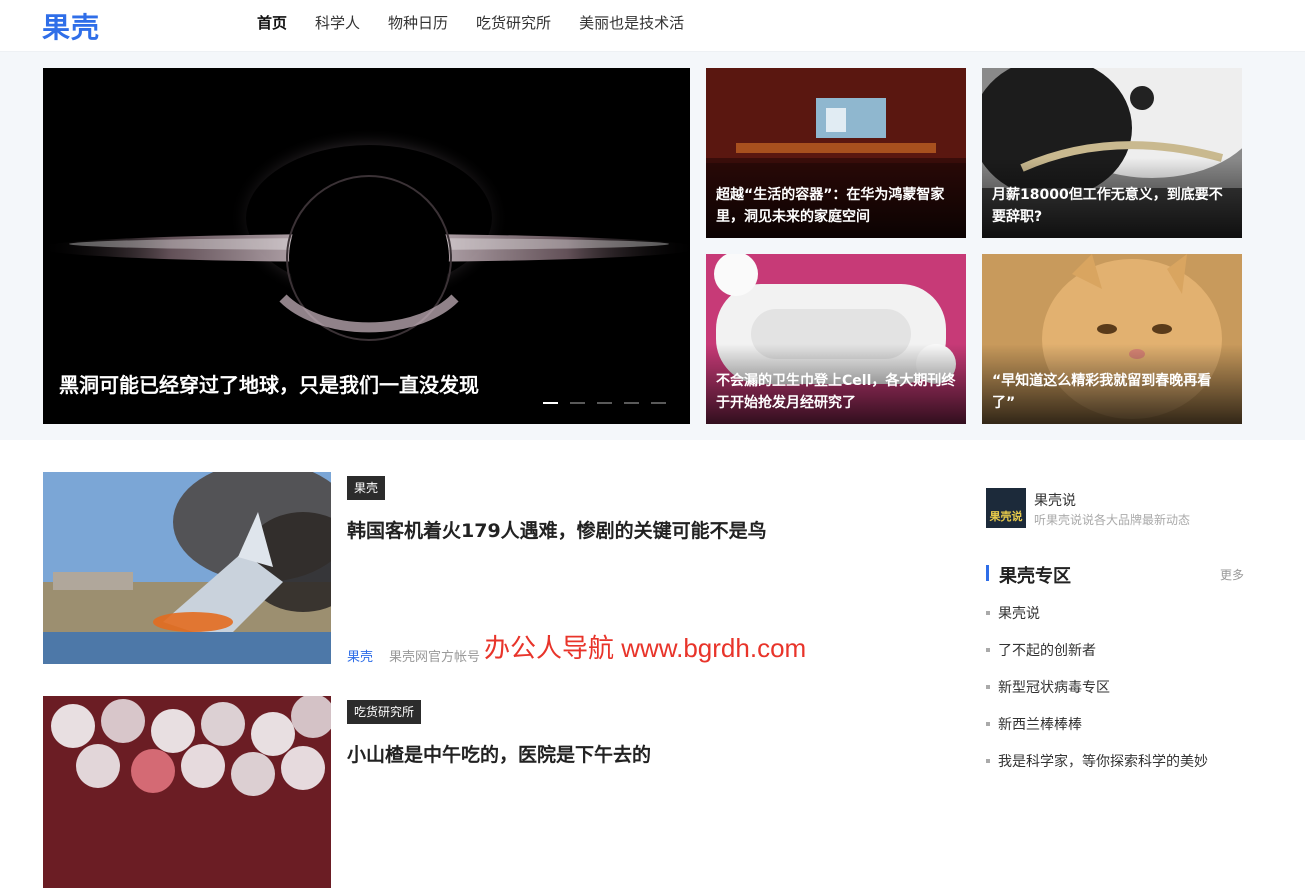  I want to click on sidebar-item-label: 我是科学家，等你探索科学的美妙, so click(1103, 762).